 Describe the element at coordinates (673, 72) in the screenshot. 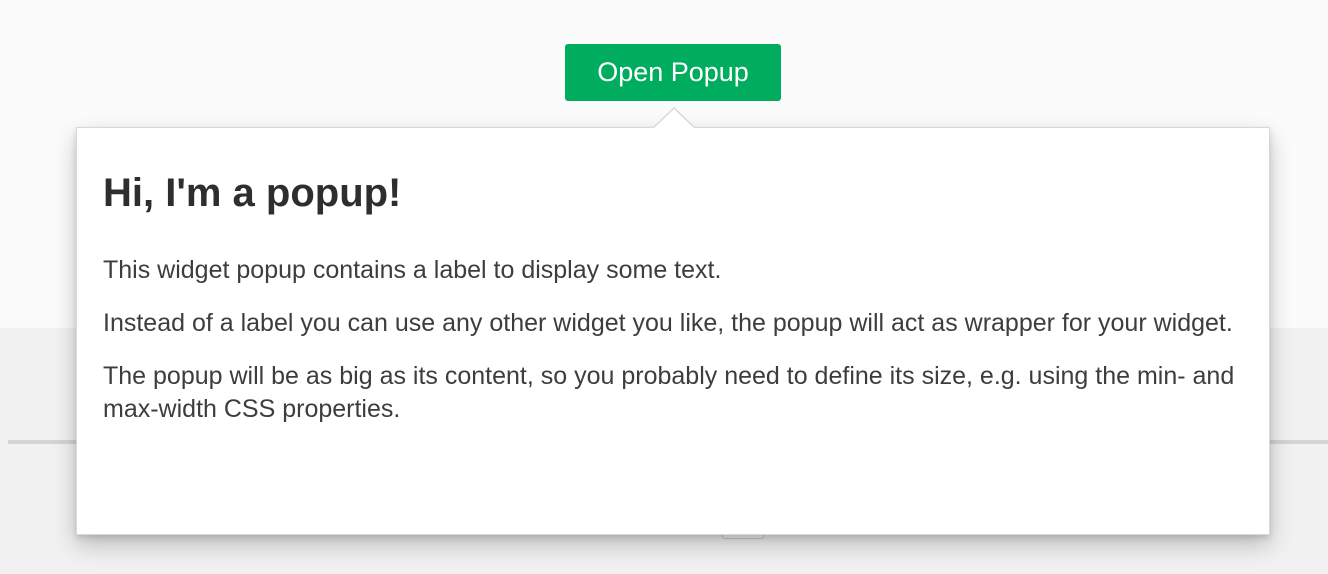

I see `open-popup-button: Open Popup` at that location.